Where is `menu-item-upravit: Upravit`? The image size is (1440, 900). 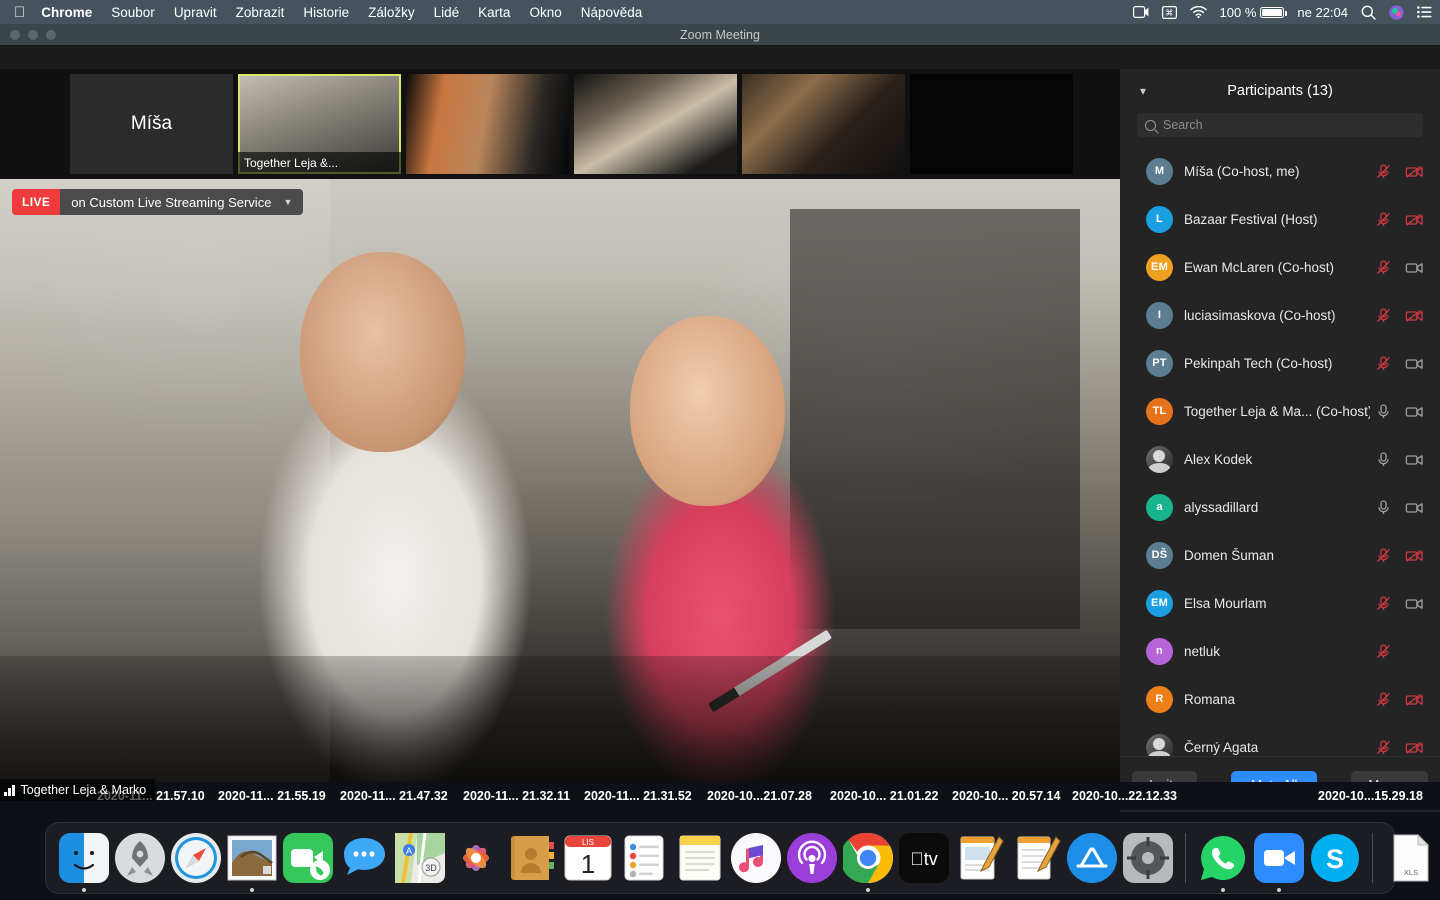
menu-item-upravit: Upravit is located at coordinates (195, 12).